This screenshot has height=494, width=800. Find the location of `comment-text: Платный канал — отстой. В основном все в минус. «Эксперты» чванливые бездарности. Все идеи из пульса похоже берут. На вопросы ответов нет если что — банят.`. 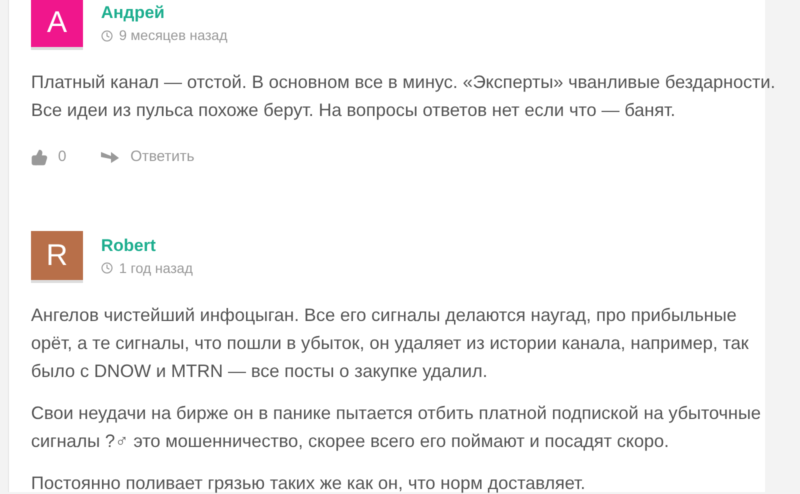

comment-text: Платный канал — отстой. В основном все в минус. «Эксперты» чванливые бездарности. Все идеи из пульса похоже берут. На вопросы ответов нет если что — банят. is located at coordinates (403, 96).